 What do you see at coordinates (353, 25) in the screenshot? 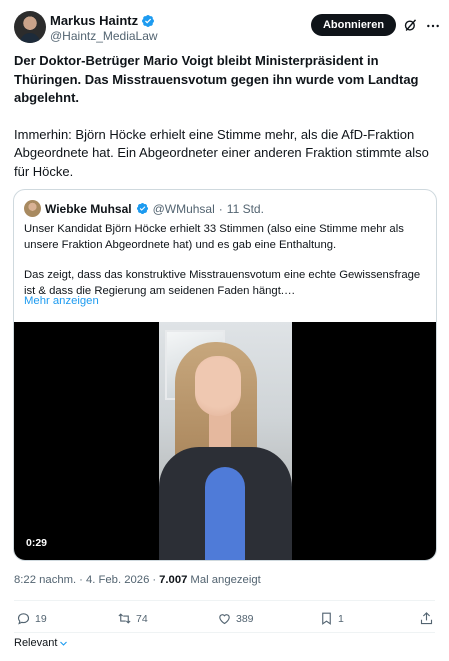
I see `follow-button: Abonnieren` at bounding box center [353, 25].